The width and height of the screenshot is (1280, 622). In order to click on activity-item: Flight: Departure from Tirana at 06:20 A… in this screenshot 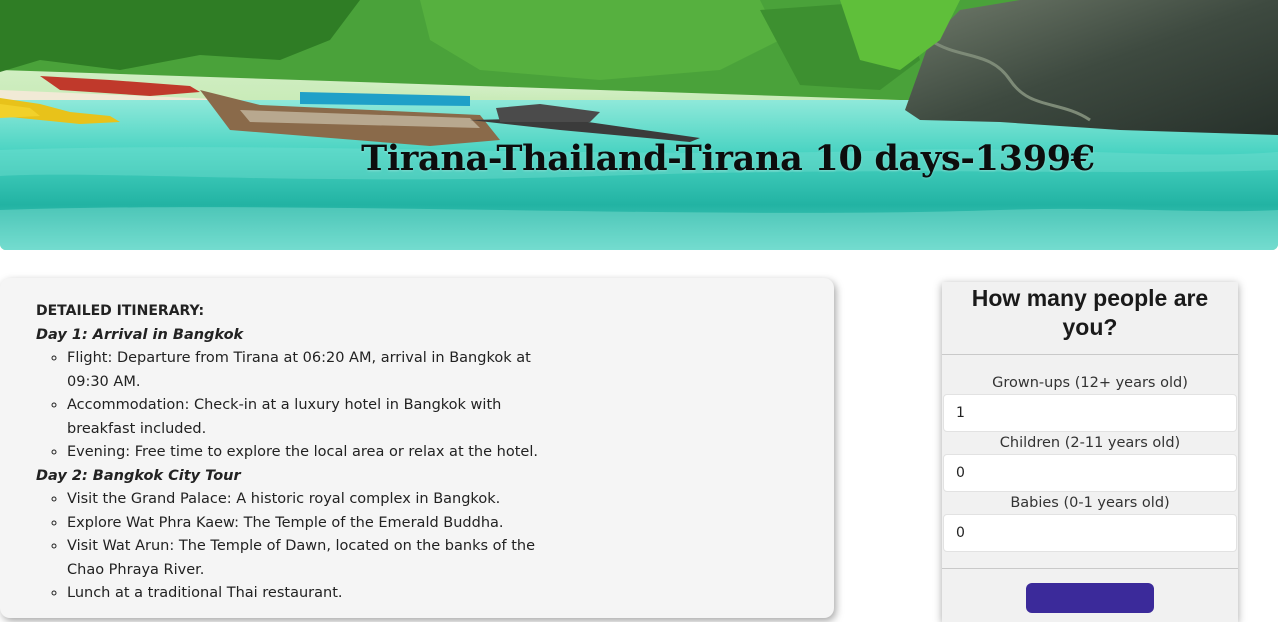, I will do `click(311, 370)`.